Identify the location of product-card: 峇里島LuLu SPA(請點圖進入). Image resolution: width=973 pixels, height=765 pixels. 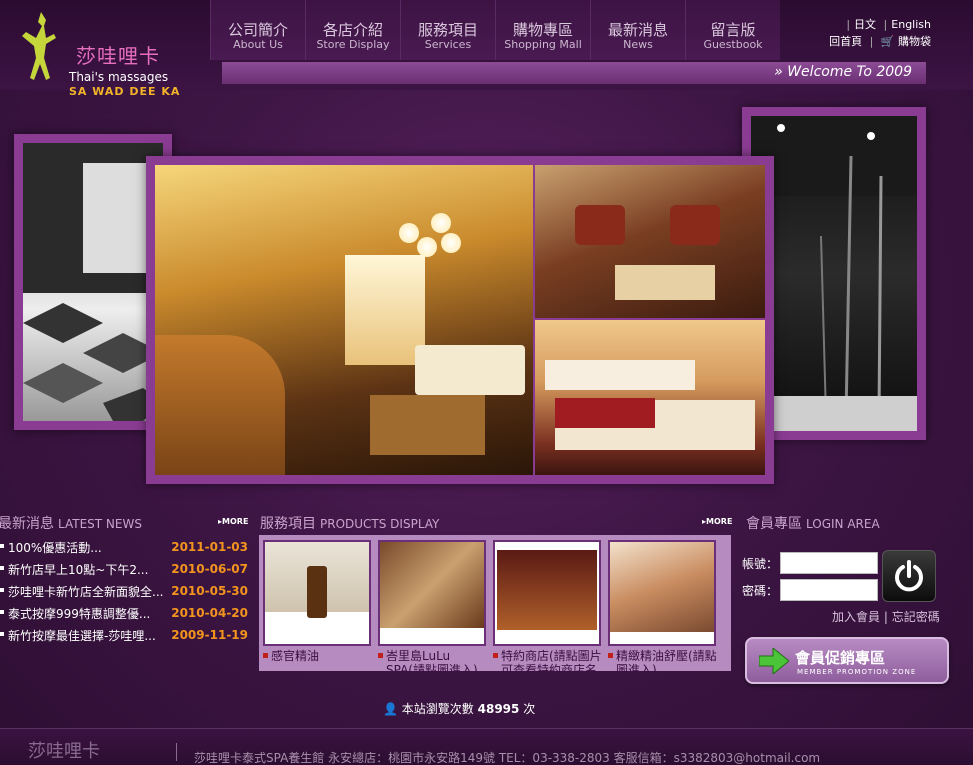
(433, 606).